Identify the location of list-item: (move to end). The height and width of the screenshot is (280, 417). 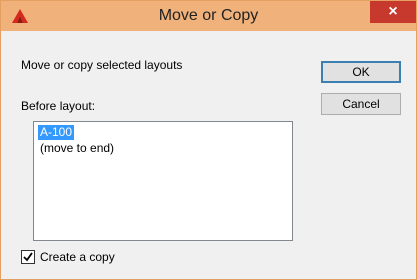
(77, 148).